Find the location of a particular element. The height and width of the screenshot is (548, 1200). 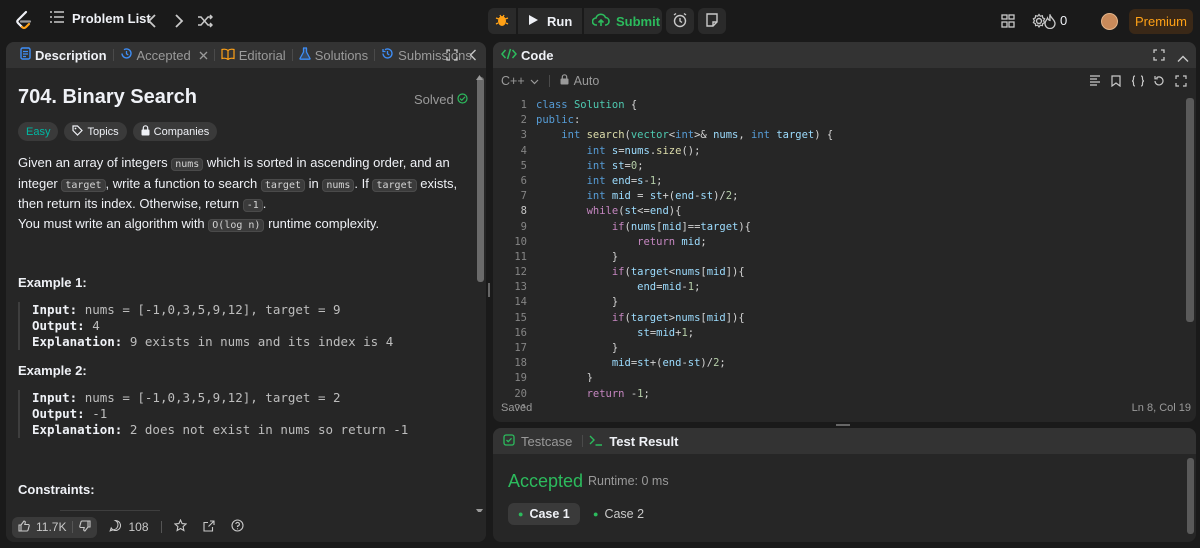

reset-icon is located at coordinates (1159, 82).